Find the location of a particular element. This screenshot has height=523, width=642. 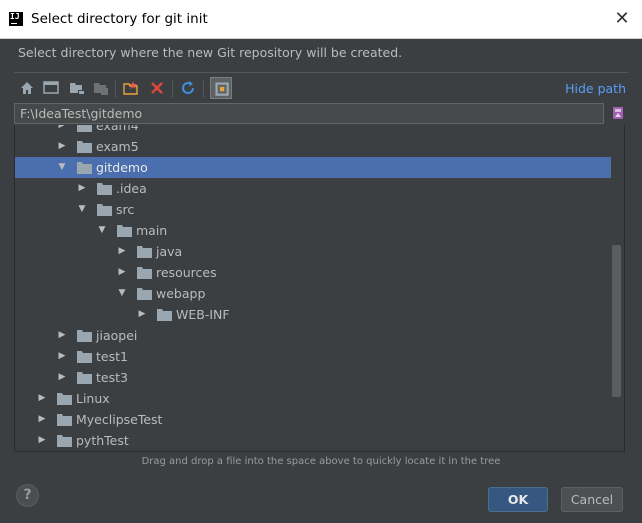

tree-row: ▶ java is located at coordinates (313, 251).